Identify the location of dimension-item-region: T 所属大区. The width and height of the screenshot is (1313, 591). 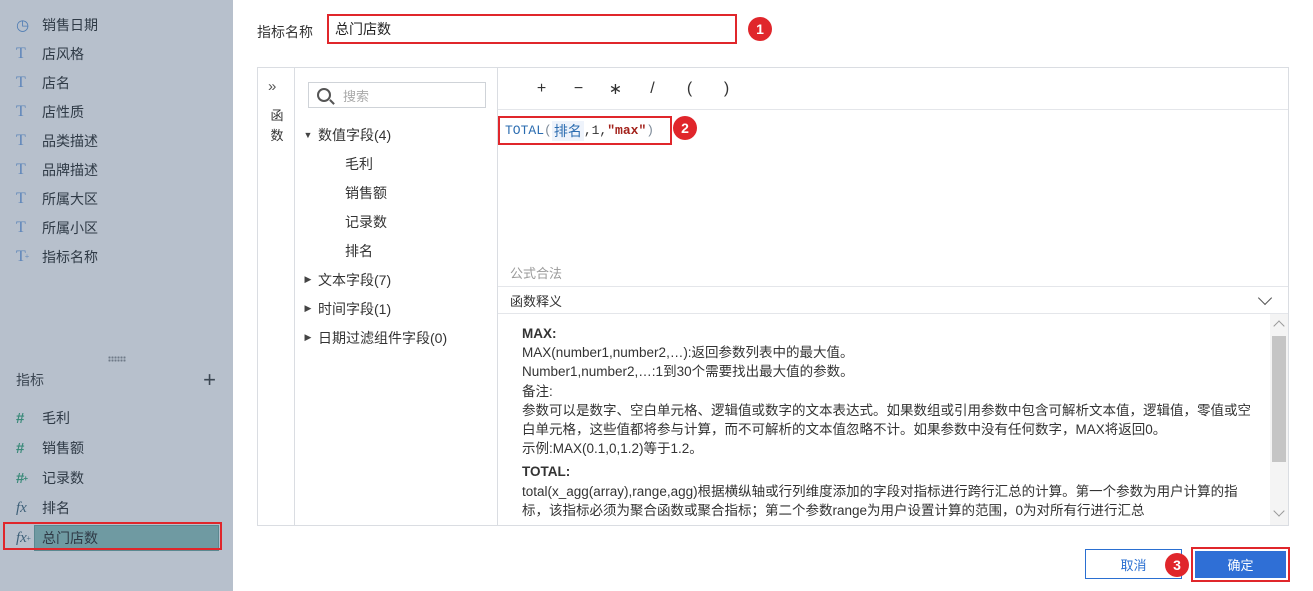
(116, 198).